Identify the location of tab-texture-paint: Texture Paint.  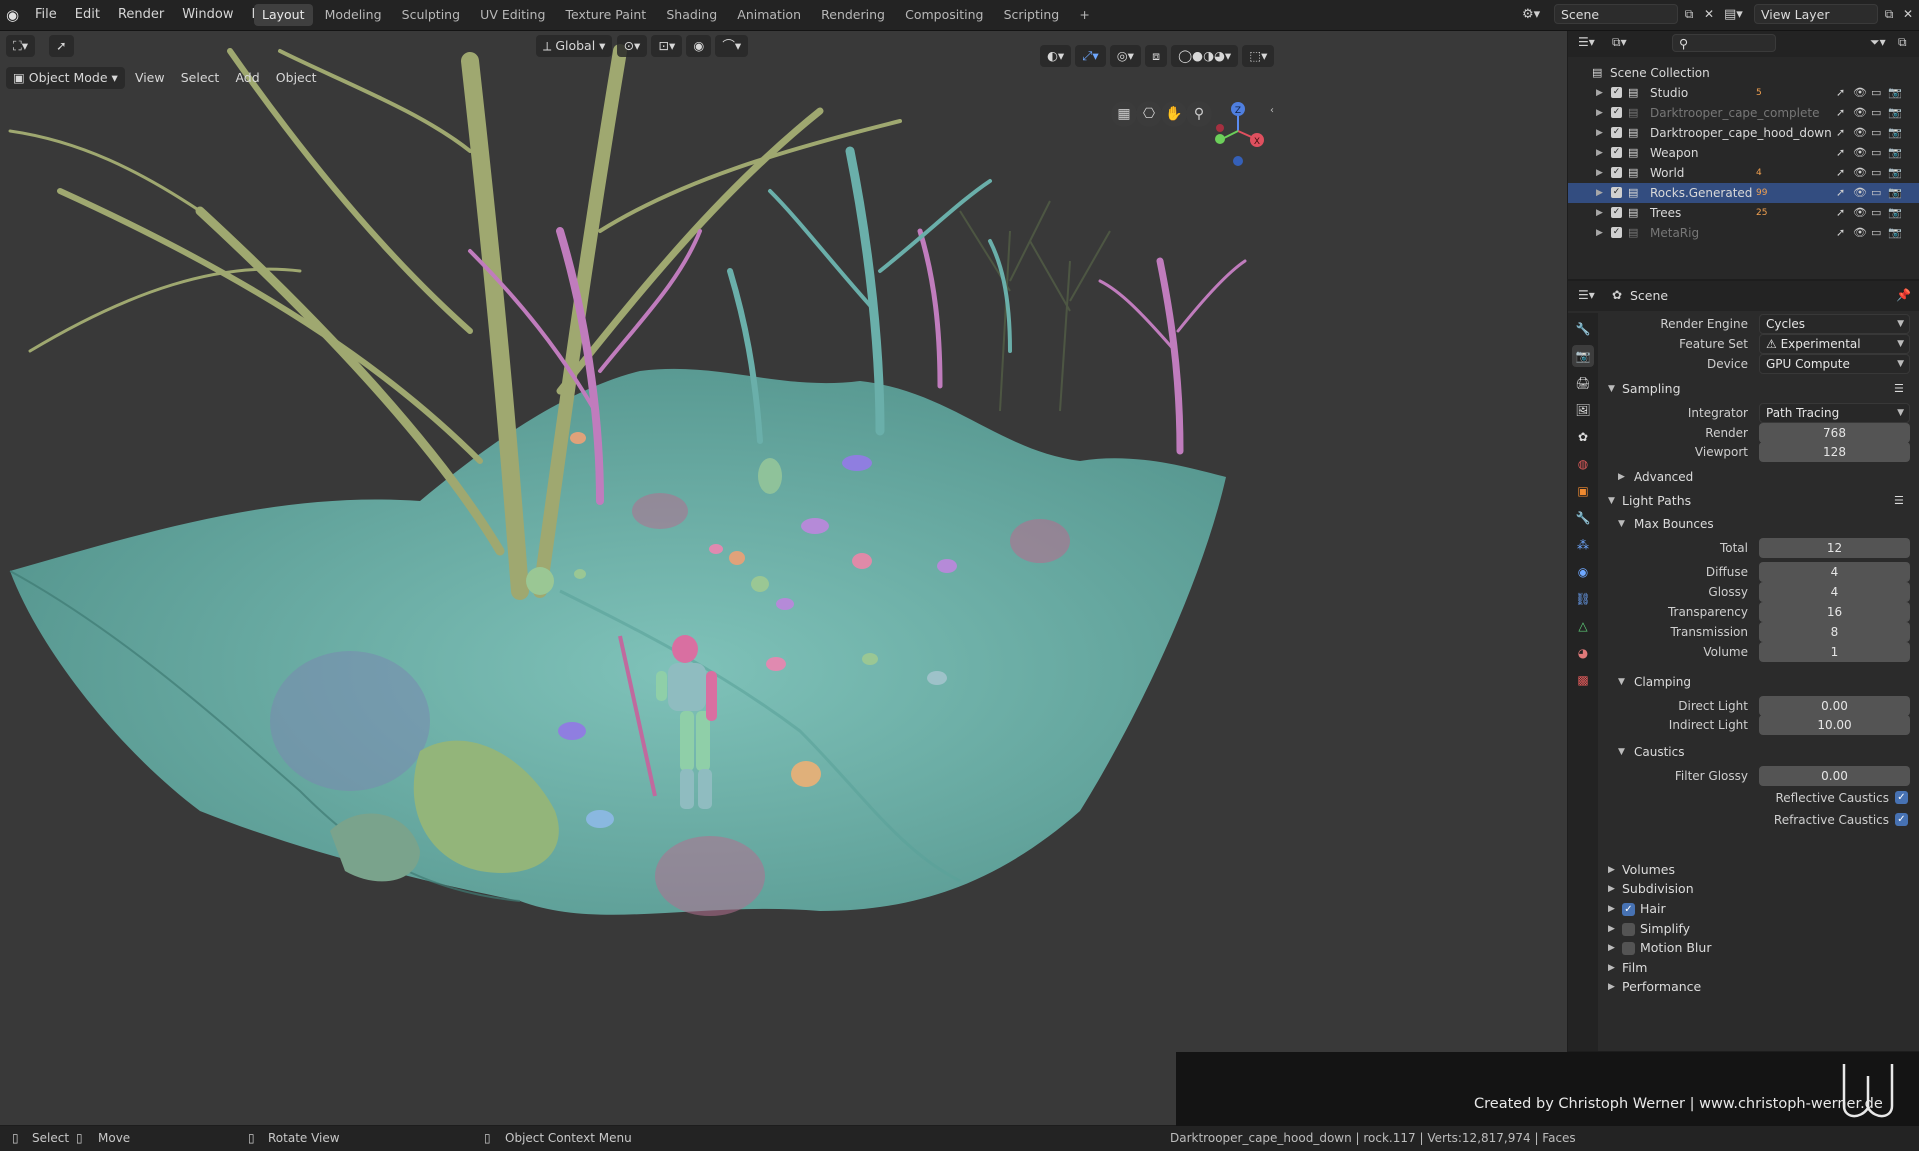
(606, 15).